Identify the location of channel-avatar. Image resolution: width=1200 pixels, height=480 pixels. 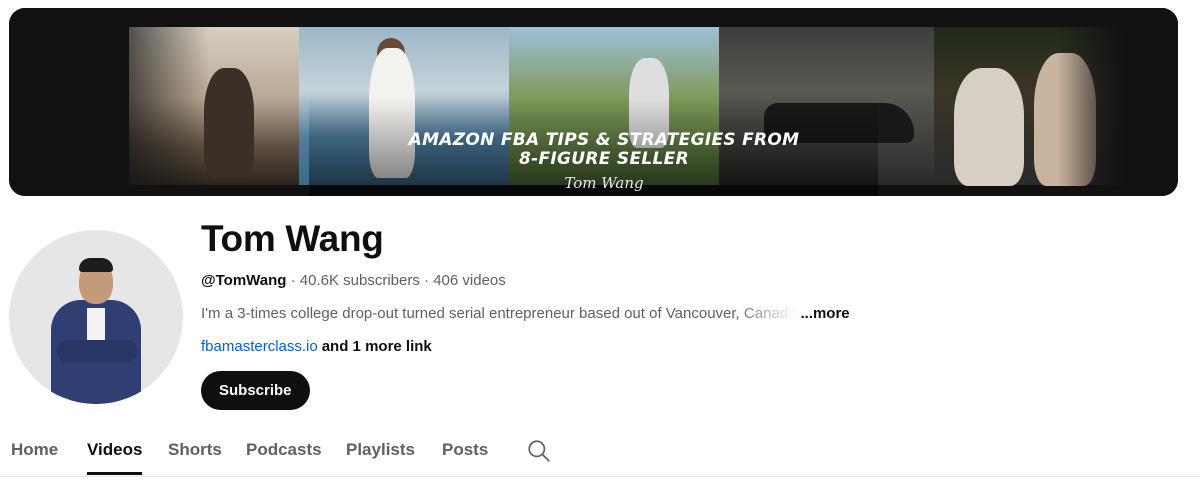
(96, 317).